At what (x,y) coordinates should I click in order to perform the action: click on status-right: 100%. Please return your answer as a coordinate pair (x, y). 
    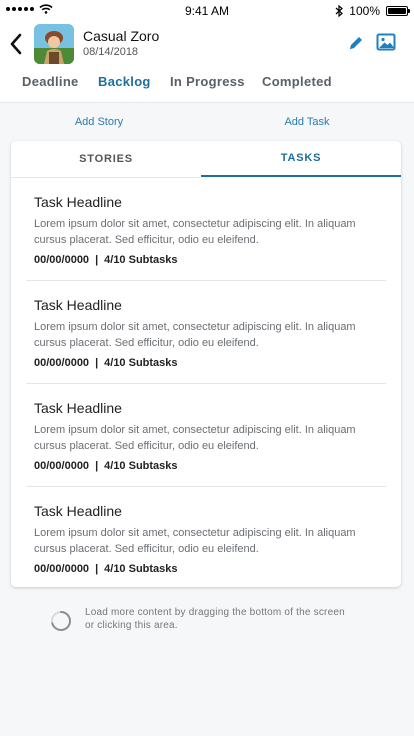
    Looking at the image, I should click on (372, 11).